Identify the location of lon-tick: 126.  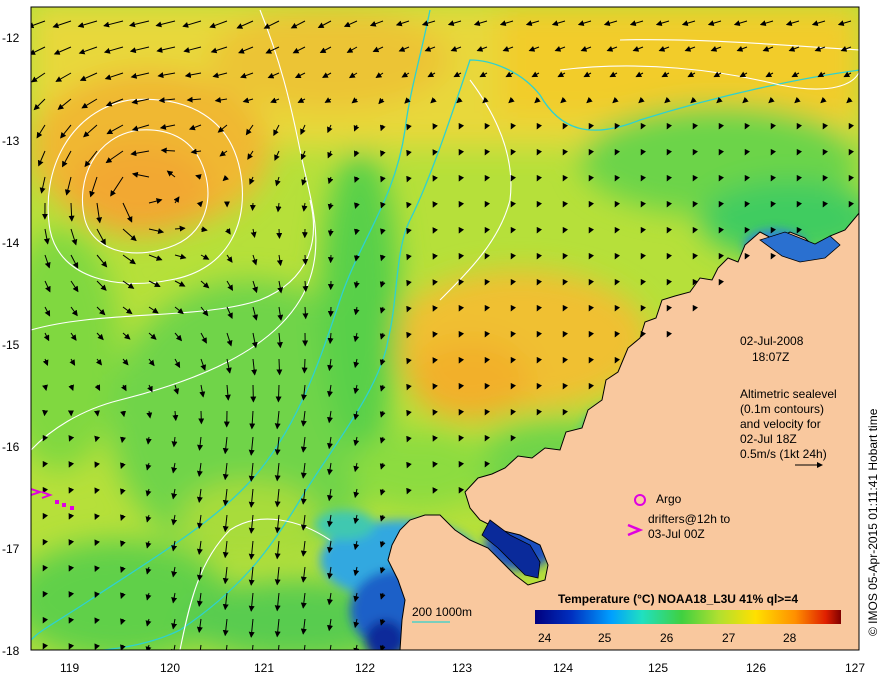
(756, 668).